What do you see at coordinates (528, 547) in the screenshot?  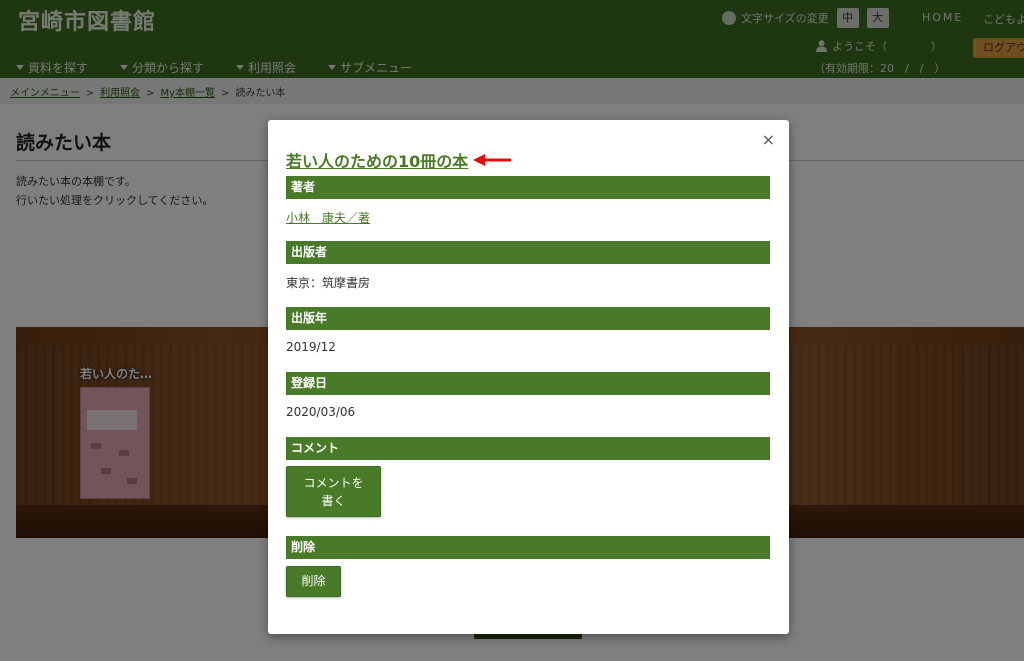 I see `delete-header: 削除` at bounding box center [528, 547].